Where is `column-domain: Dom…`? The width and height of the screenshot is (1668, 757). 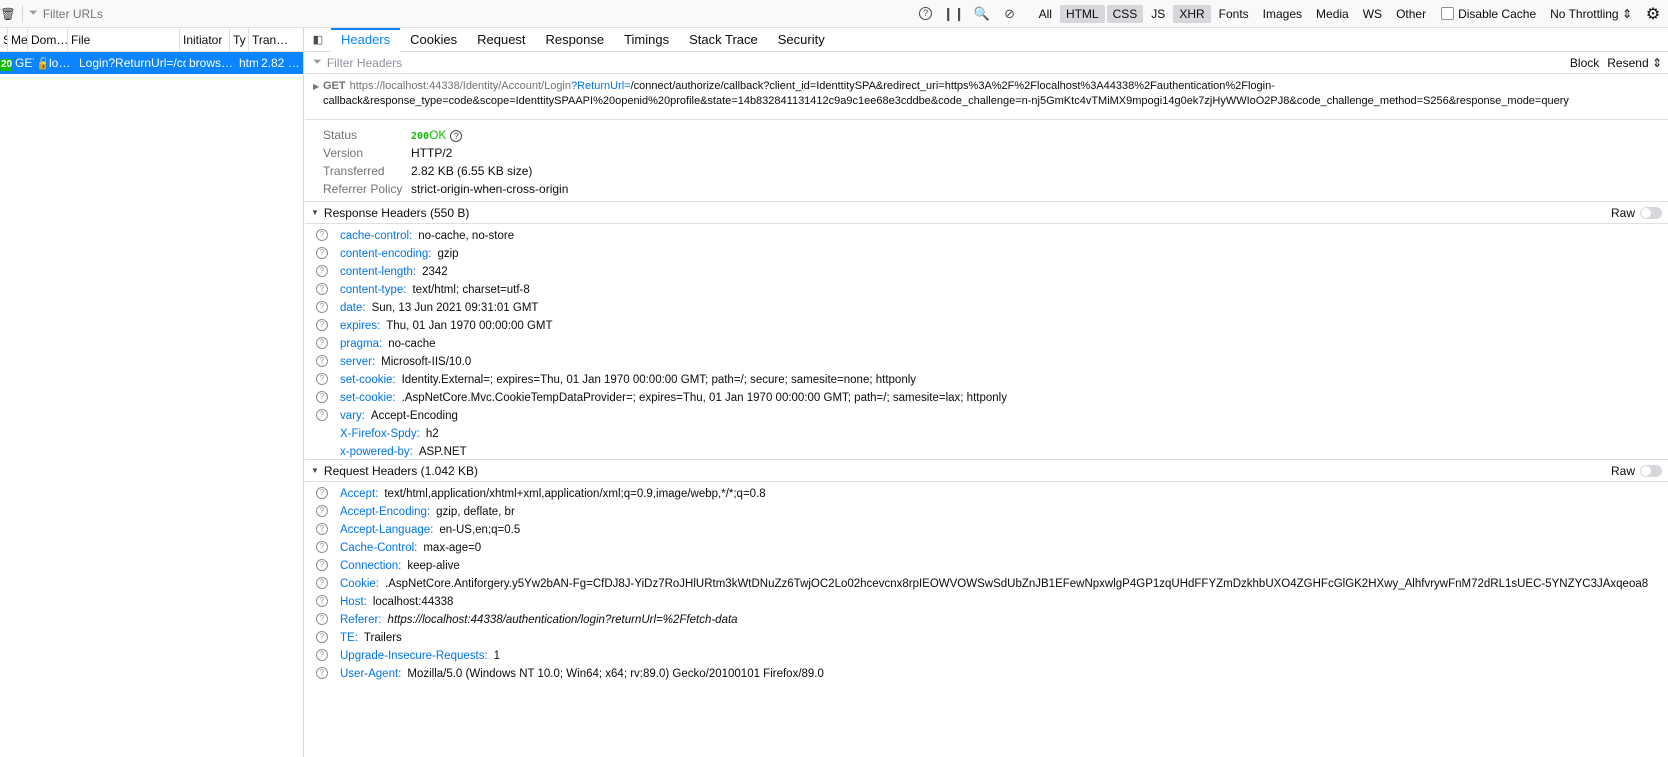
column-domain: Dom… is located at coordinates (48, 39).